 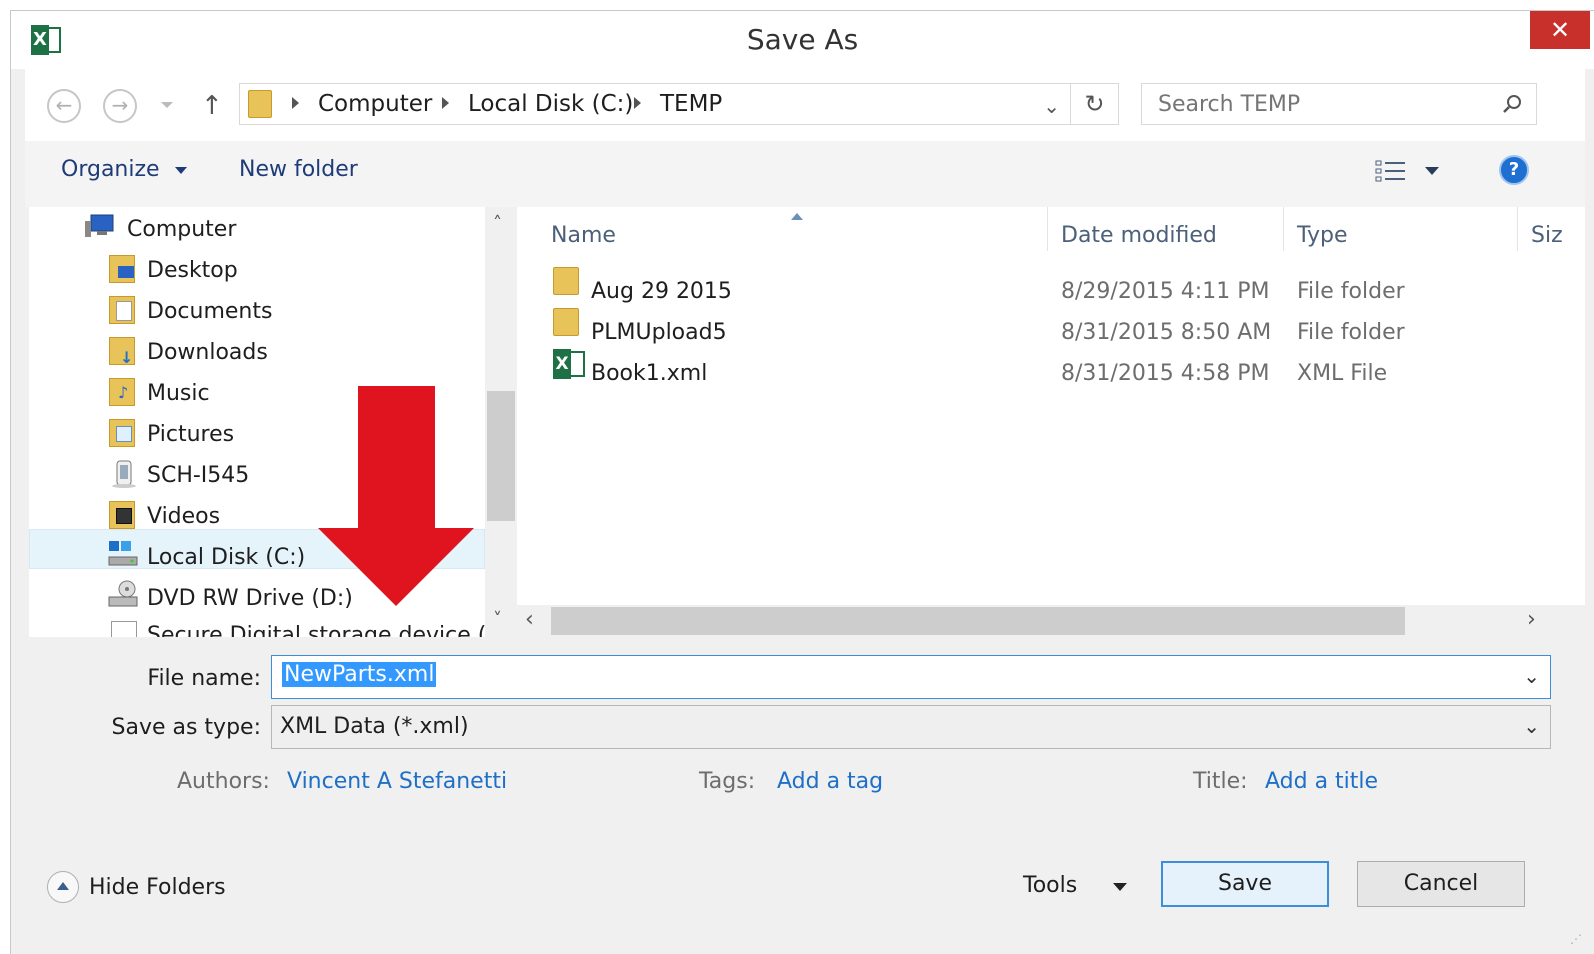 What do you see at coordinates (186, 727) in the screenshot?
I see `save-as-type-label: Save as type:` at bounding box center [186, 727].